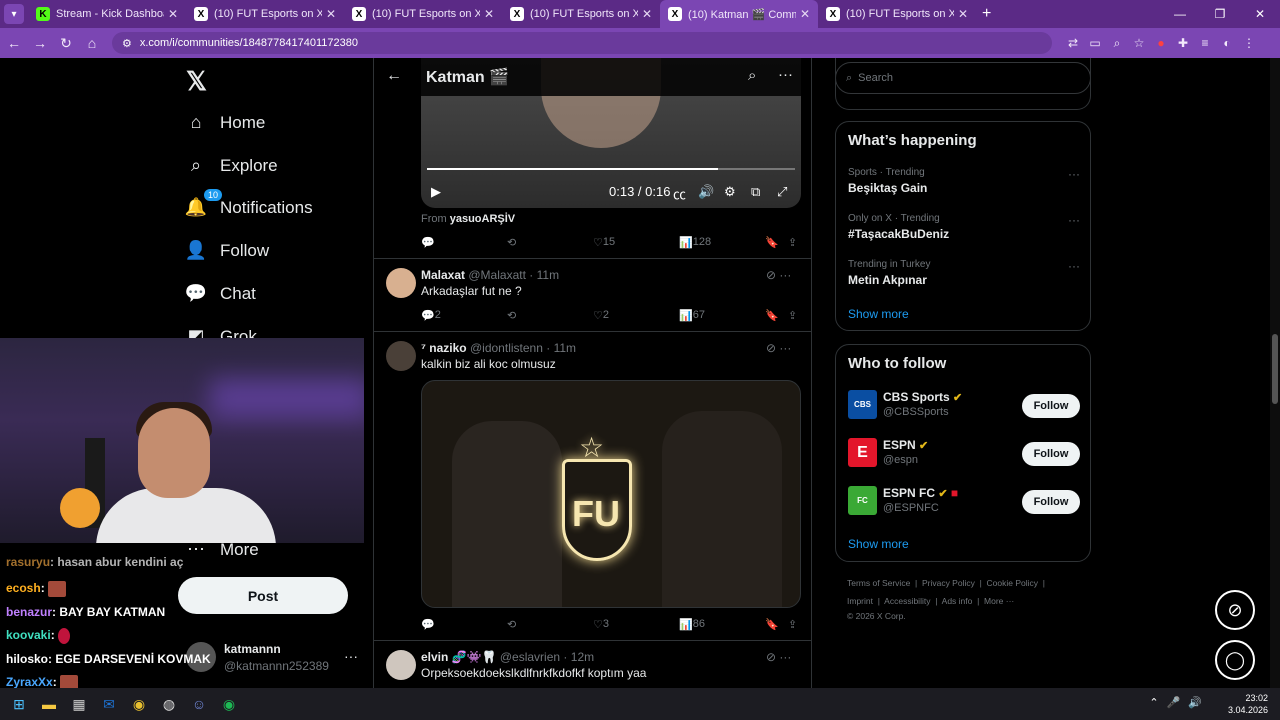  What do you see at coordinates (92, 43) in the screenshot?
I see `home-browser-icon: ⌂` at bounding box center [92, 43].